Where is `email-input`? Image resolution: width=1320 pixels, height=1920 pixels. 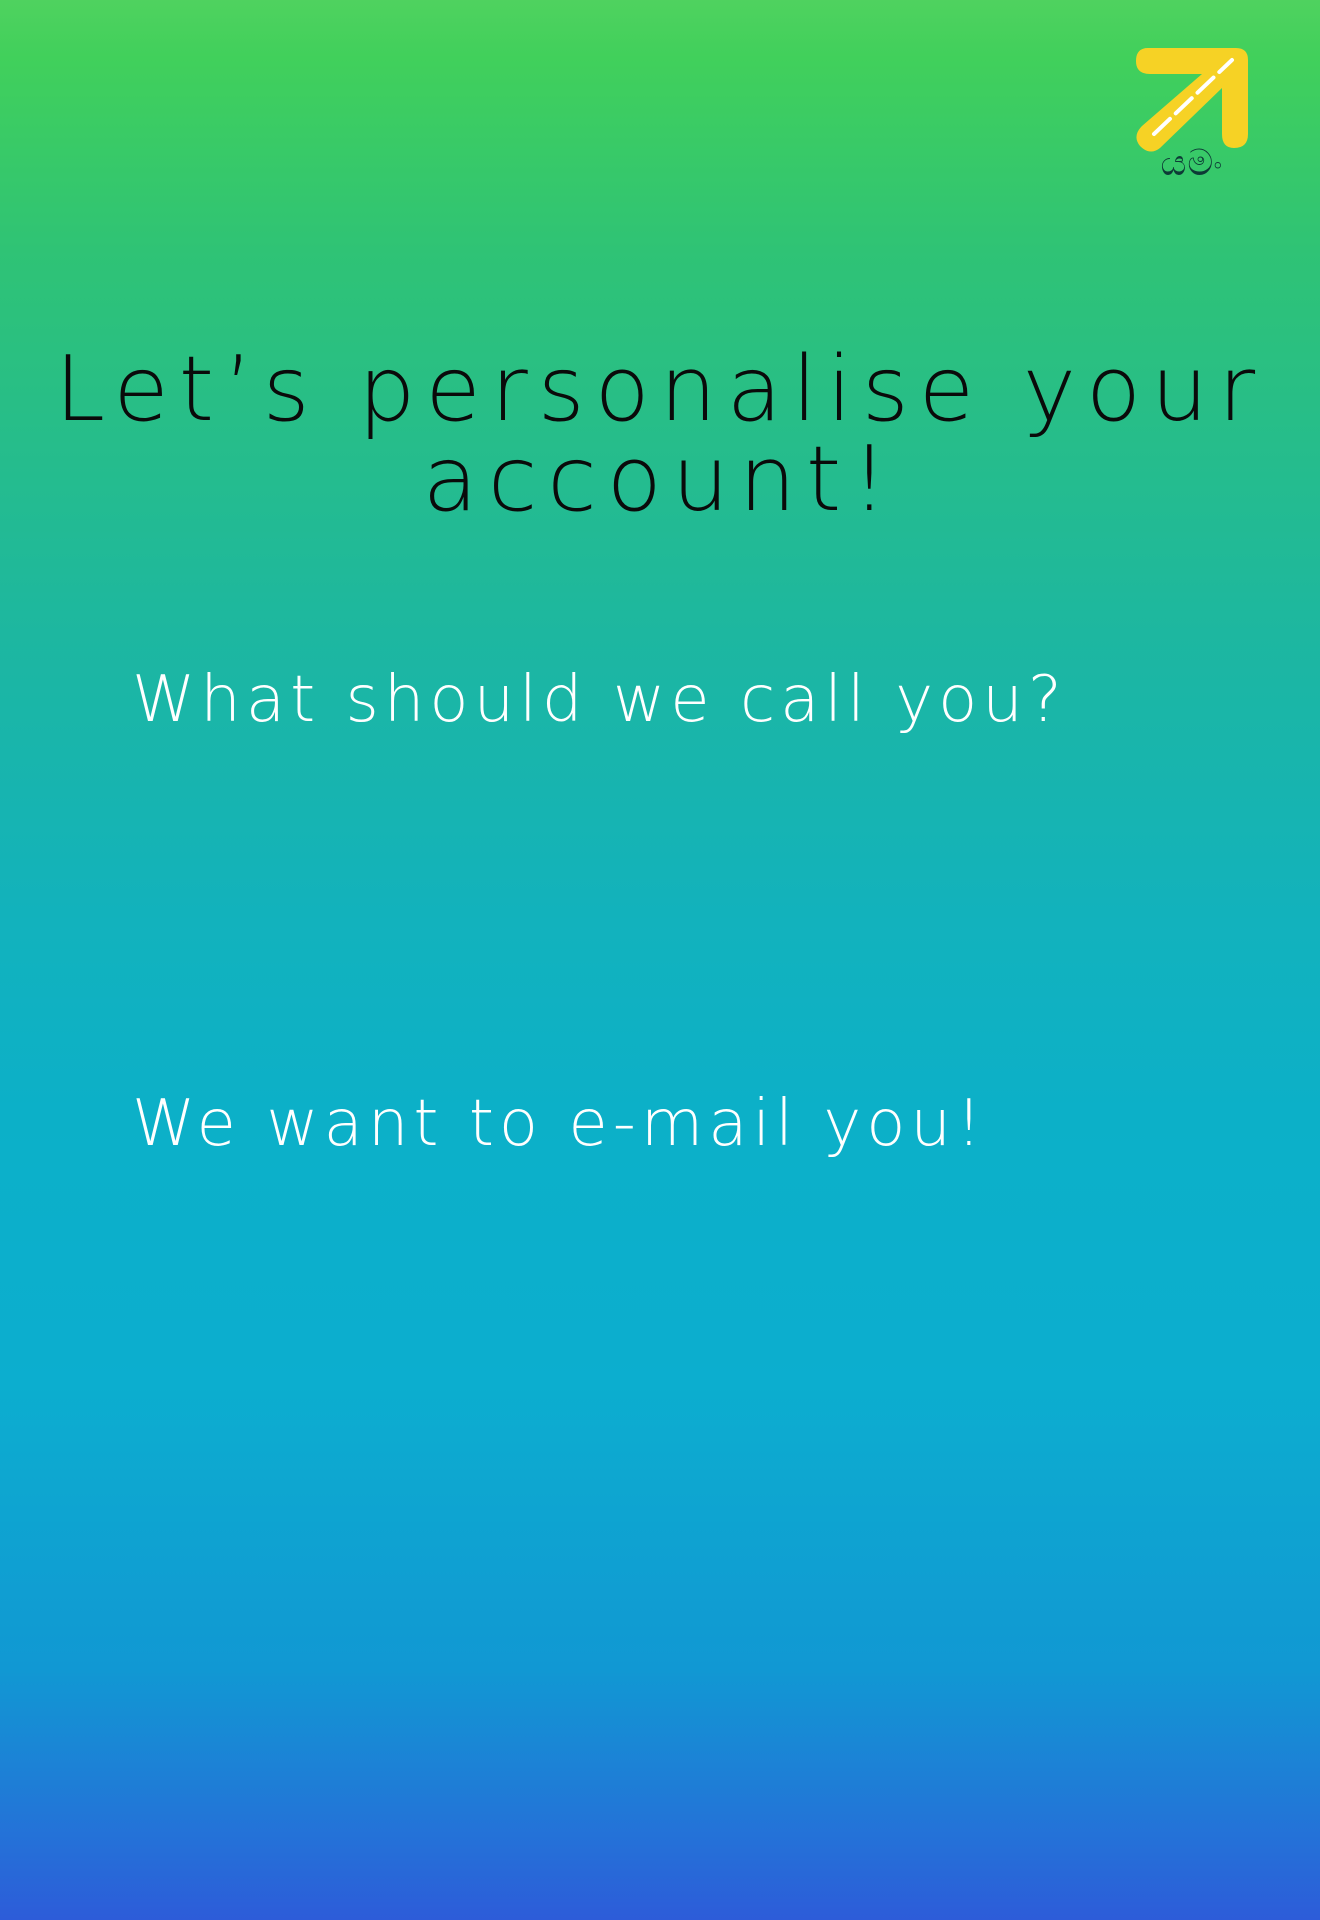 email-input is located at coordinates (659, 1240).